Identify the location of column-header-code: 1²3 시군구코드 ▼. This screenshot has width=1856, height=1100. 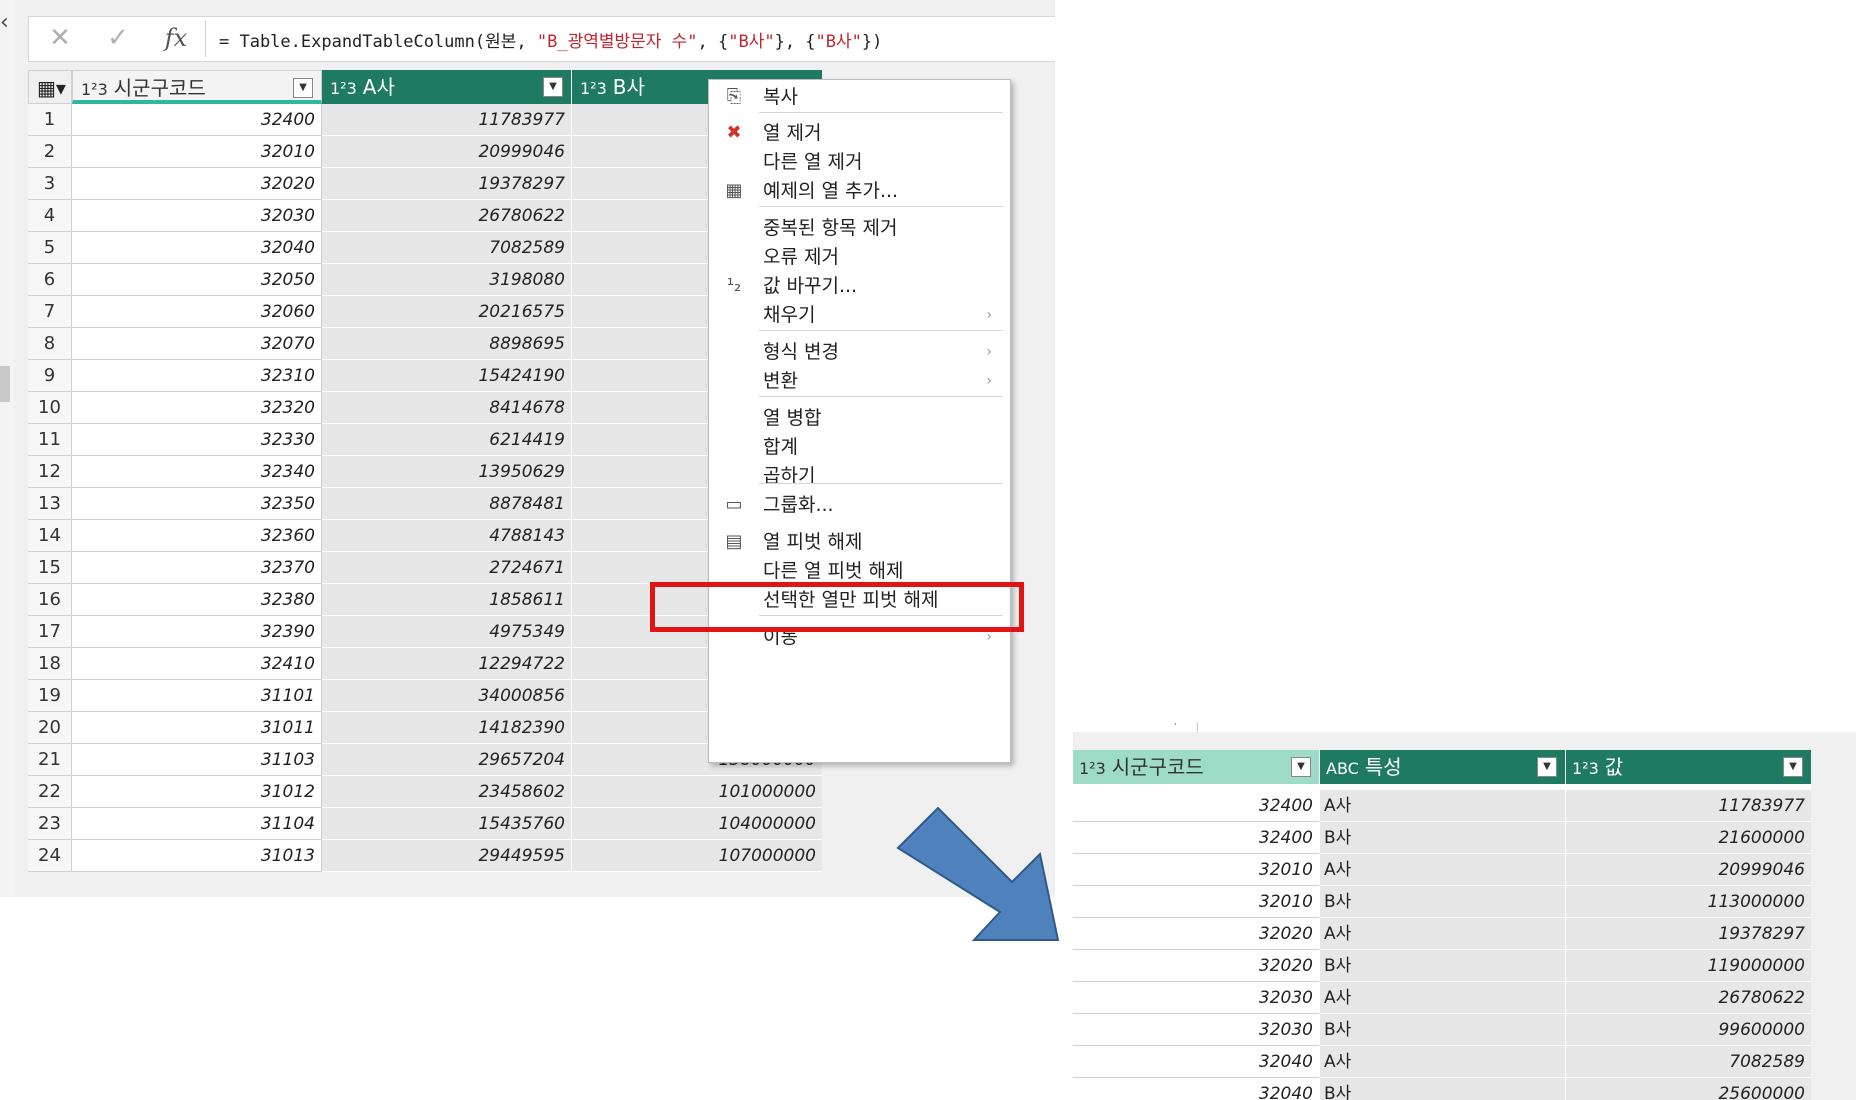
(197, 87).